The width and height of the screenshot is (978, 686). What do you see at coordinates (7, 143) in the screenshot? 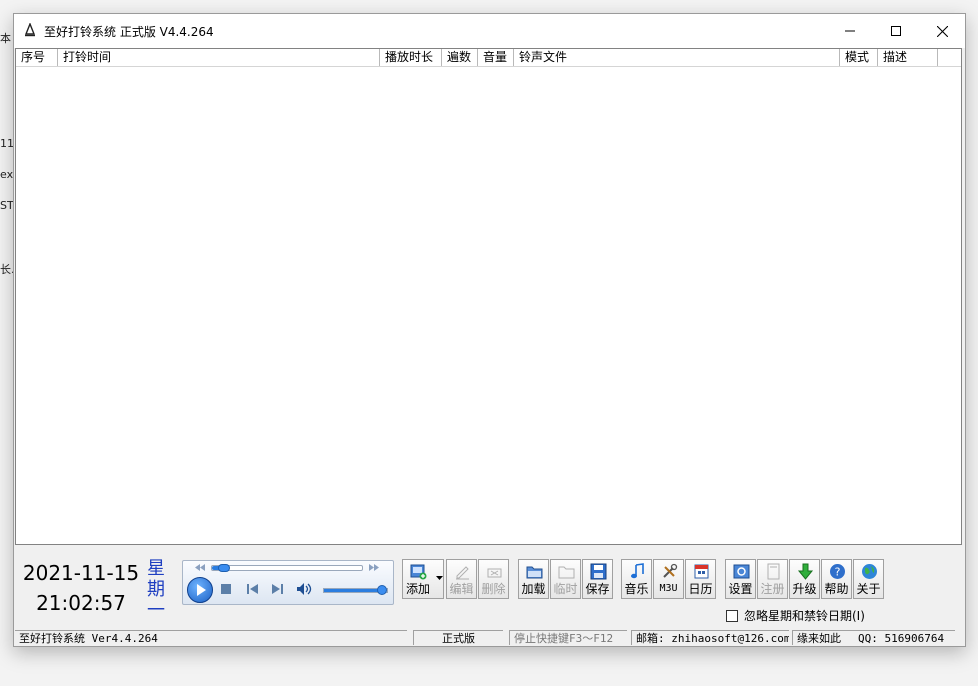
I see `background-text: 11` at bounding box center [7, 143].